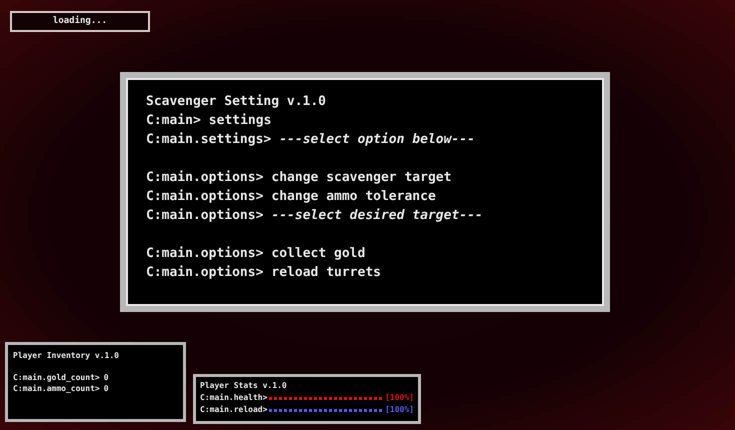 This screenshot has width=735, height=430. I want to click on command-text: change scavenger target, so click(361, 178).